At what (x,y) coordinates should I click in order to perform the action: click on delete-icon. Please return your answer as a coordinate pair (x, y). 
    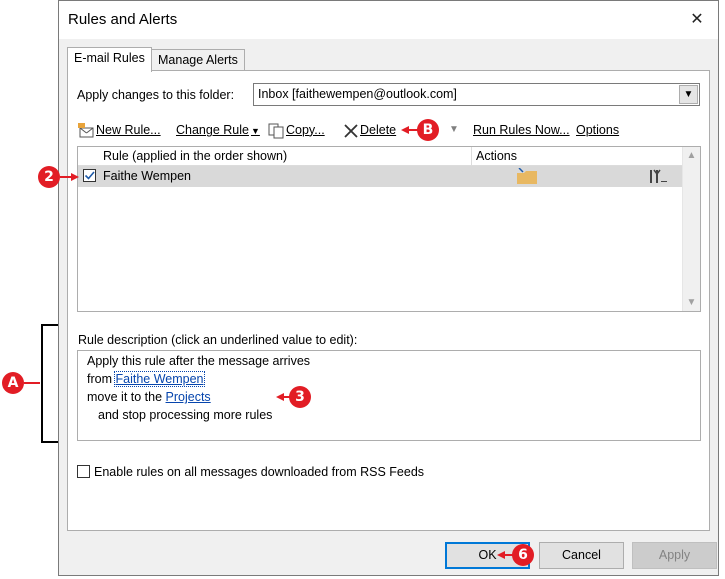
    Looking at the image, I should click on (351, 131).